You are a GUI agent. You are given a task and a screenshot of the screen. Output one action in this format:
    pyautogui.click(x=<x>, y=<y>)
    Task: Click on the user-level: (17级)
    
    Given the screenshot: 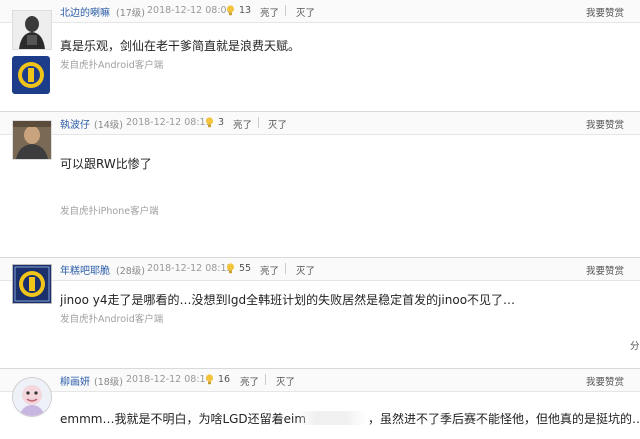 What is the action you would take?
    pyautogui.click(x=131, y=13)
    